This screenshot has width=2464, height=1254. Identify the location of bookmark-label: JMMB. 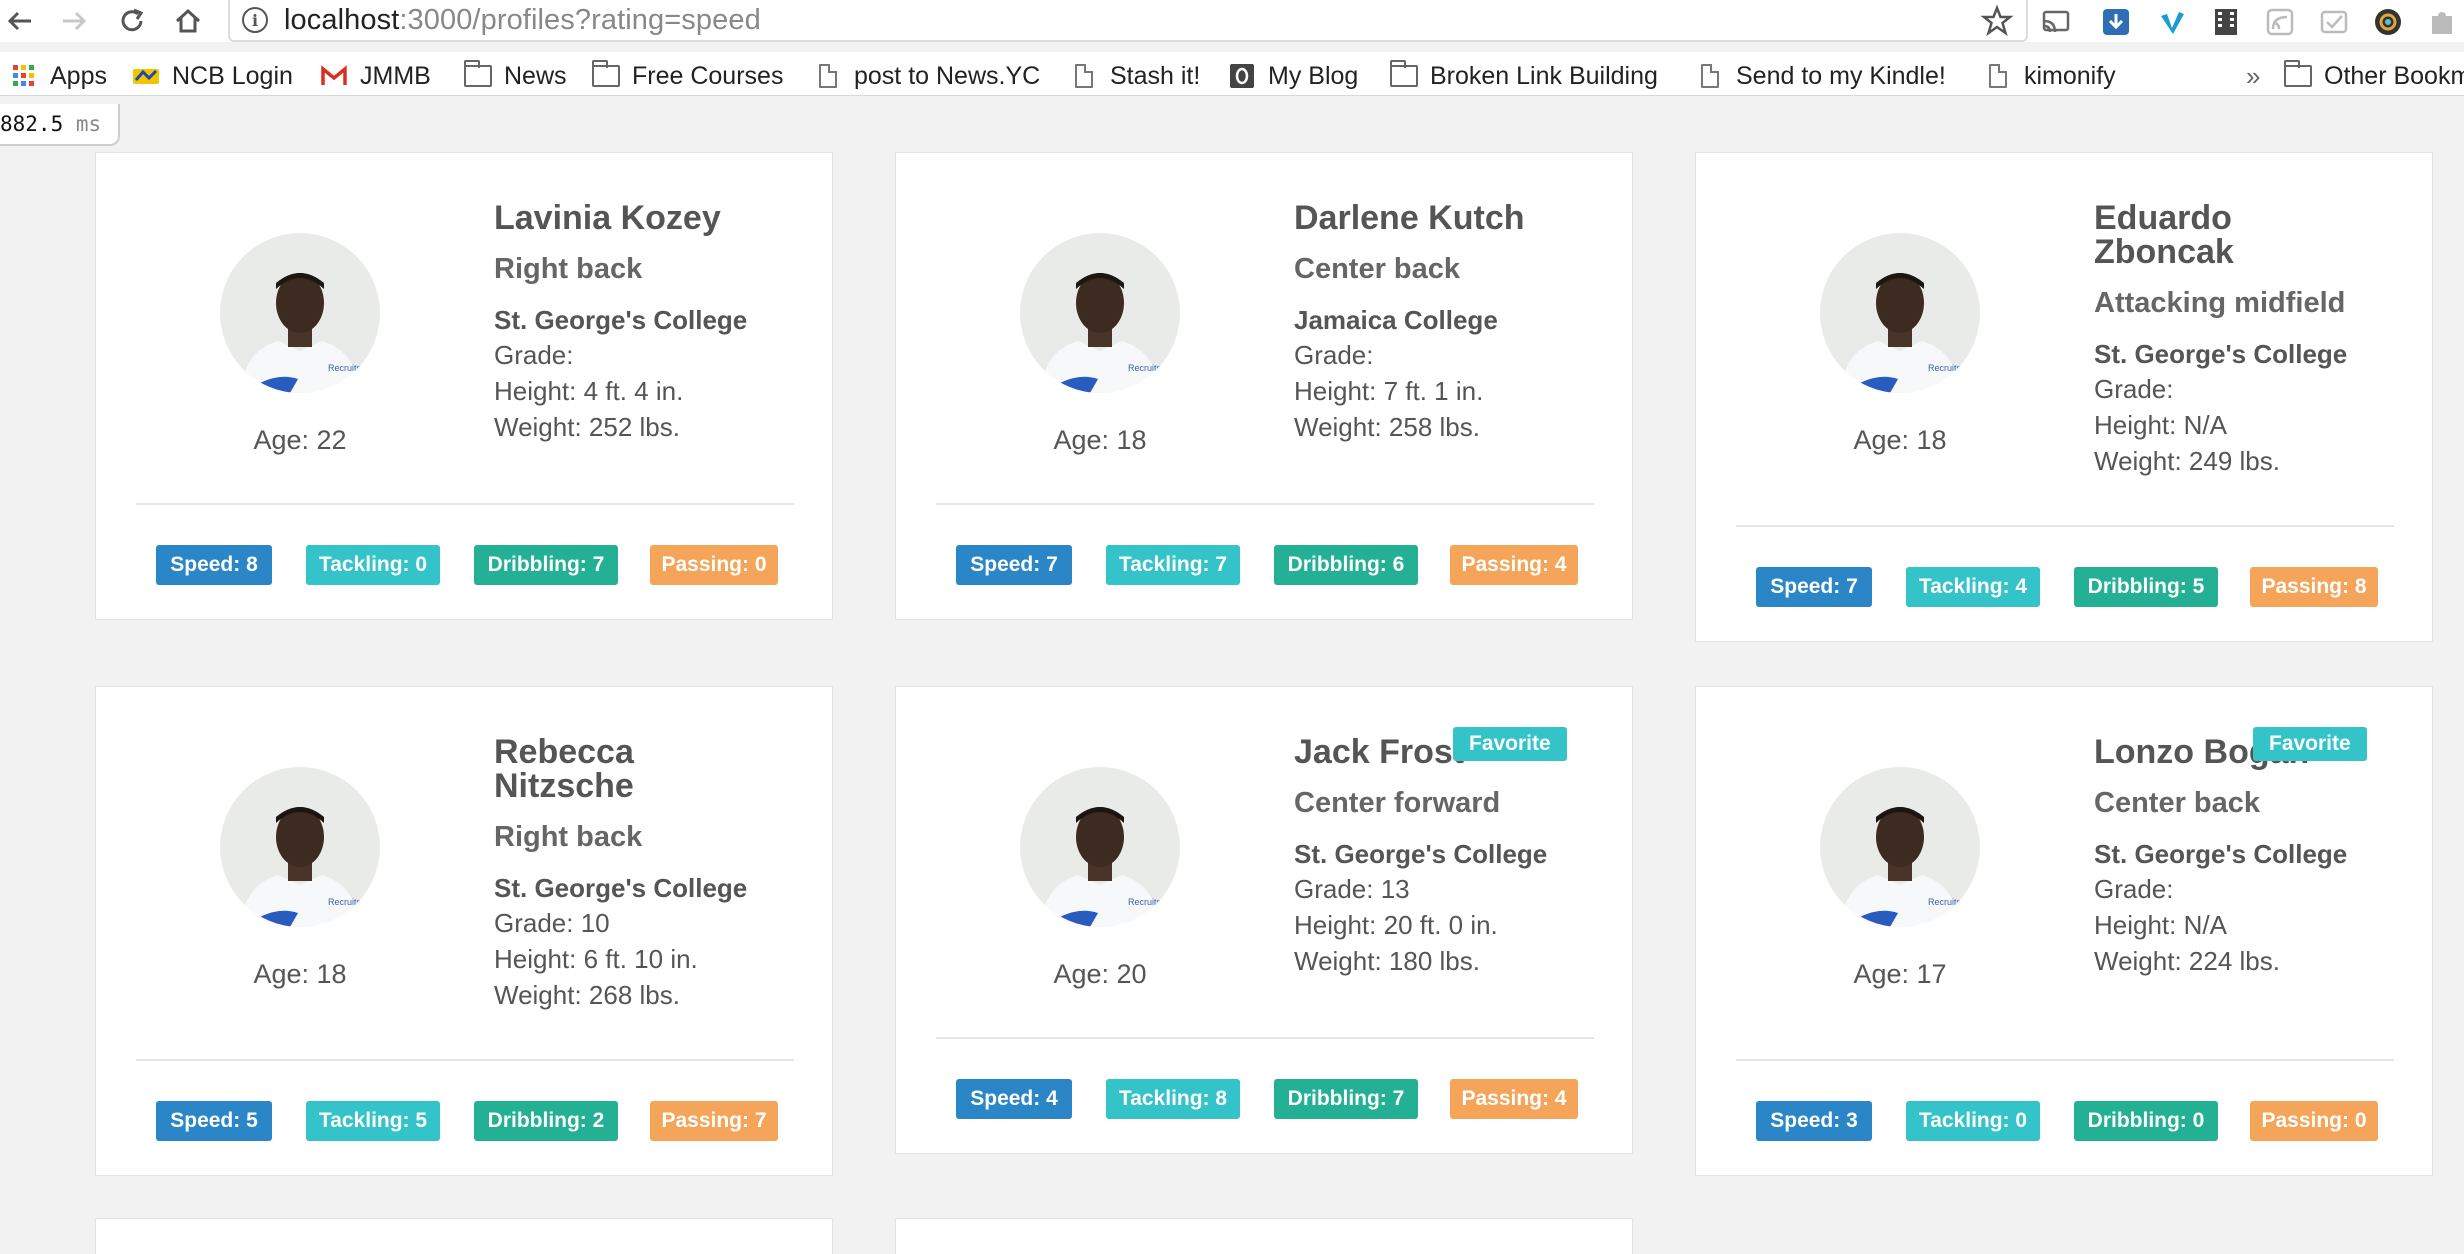
(395, 75).